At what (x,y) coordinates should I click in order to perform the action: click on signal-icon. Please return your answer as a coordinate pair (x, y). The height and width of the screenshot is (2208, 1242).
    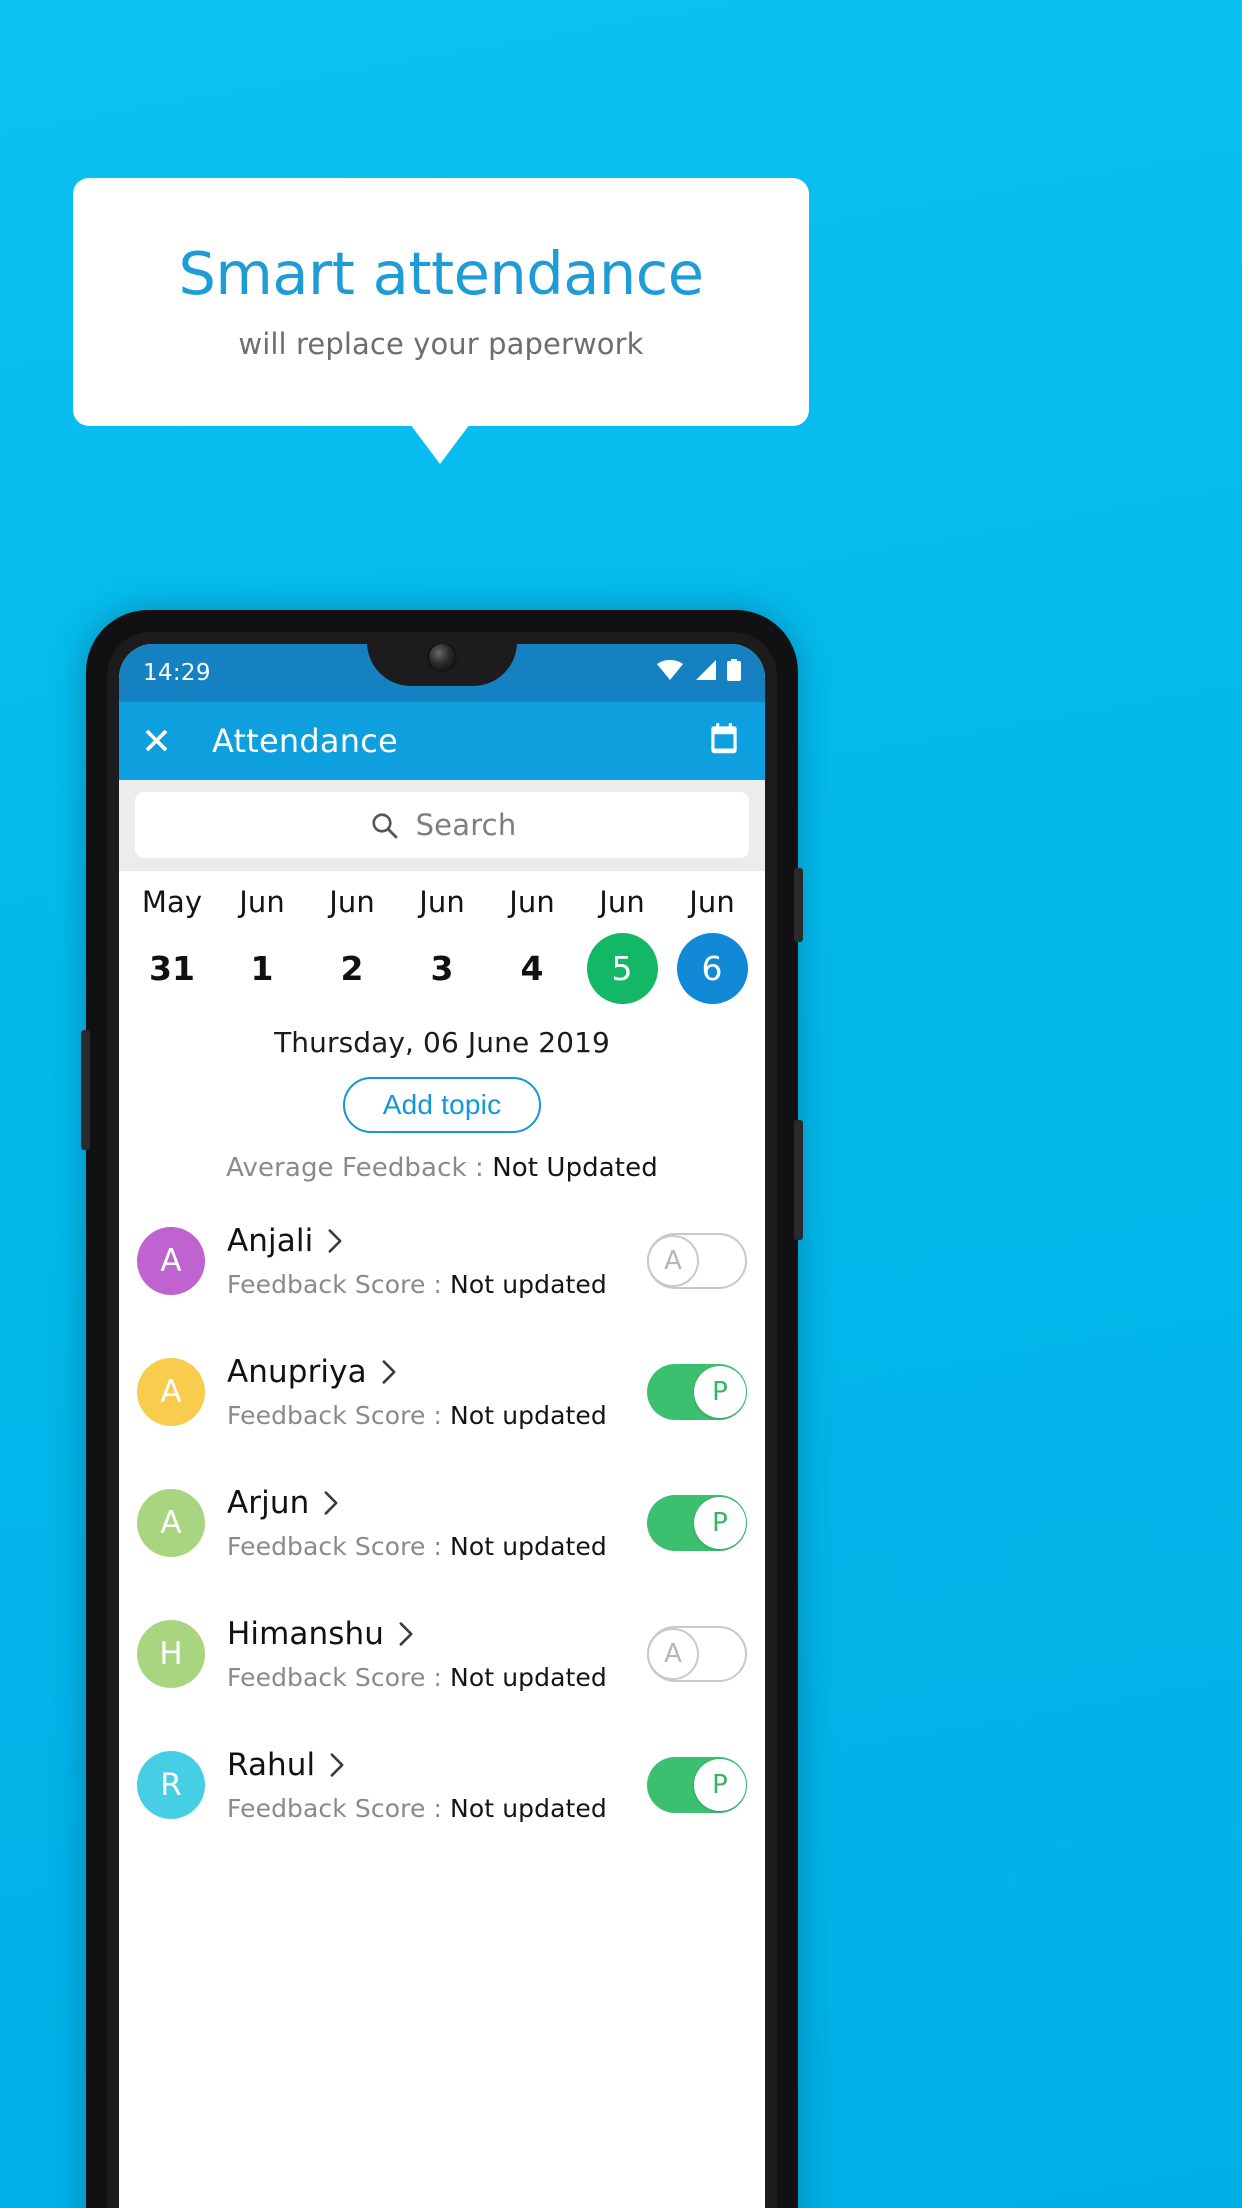
    Looking at the image, I should click on (705, 673).